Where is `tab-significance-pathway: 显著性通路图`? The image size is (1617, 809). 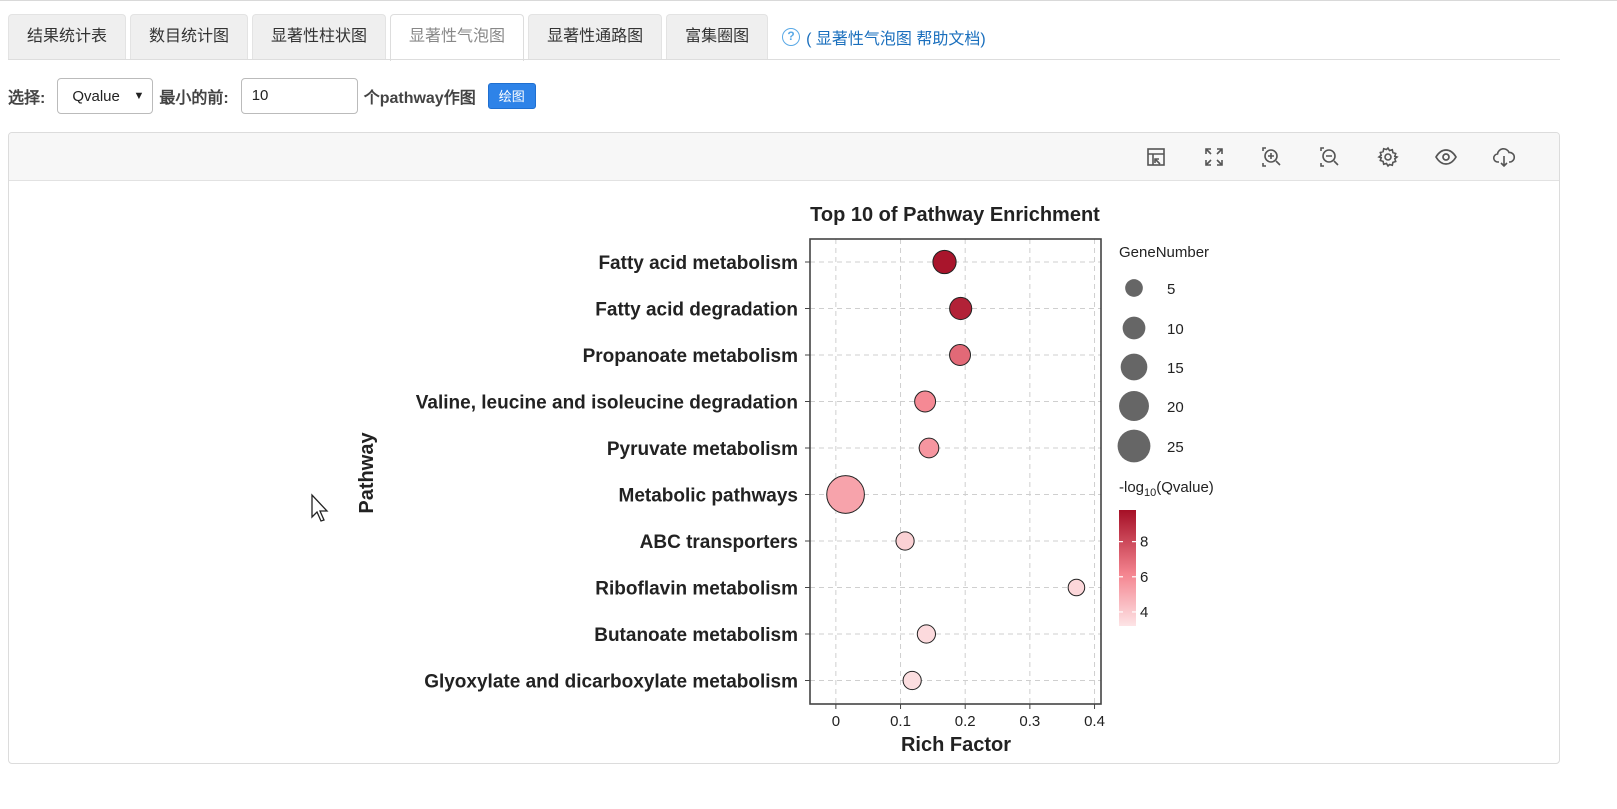 tab-significance-pathway: 显著性通路图 is located at coordinates (595, 37).